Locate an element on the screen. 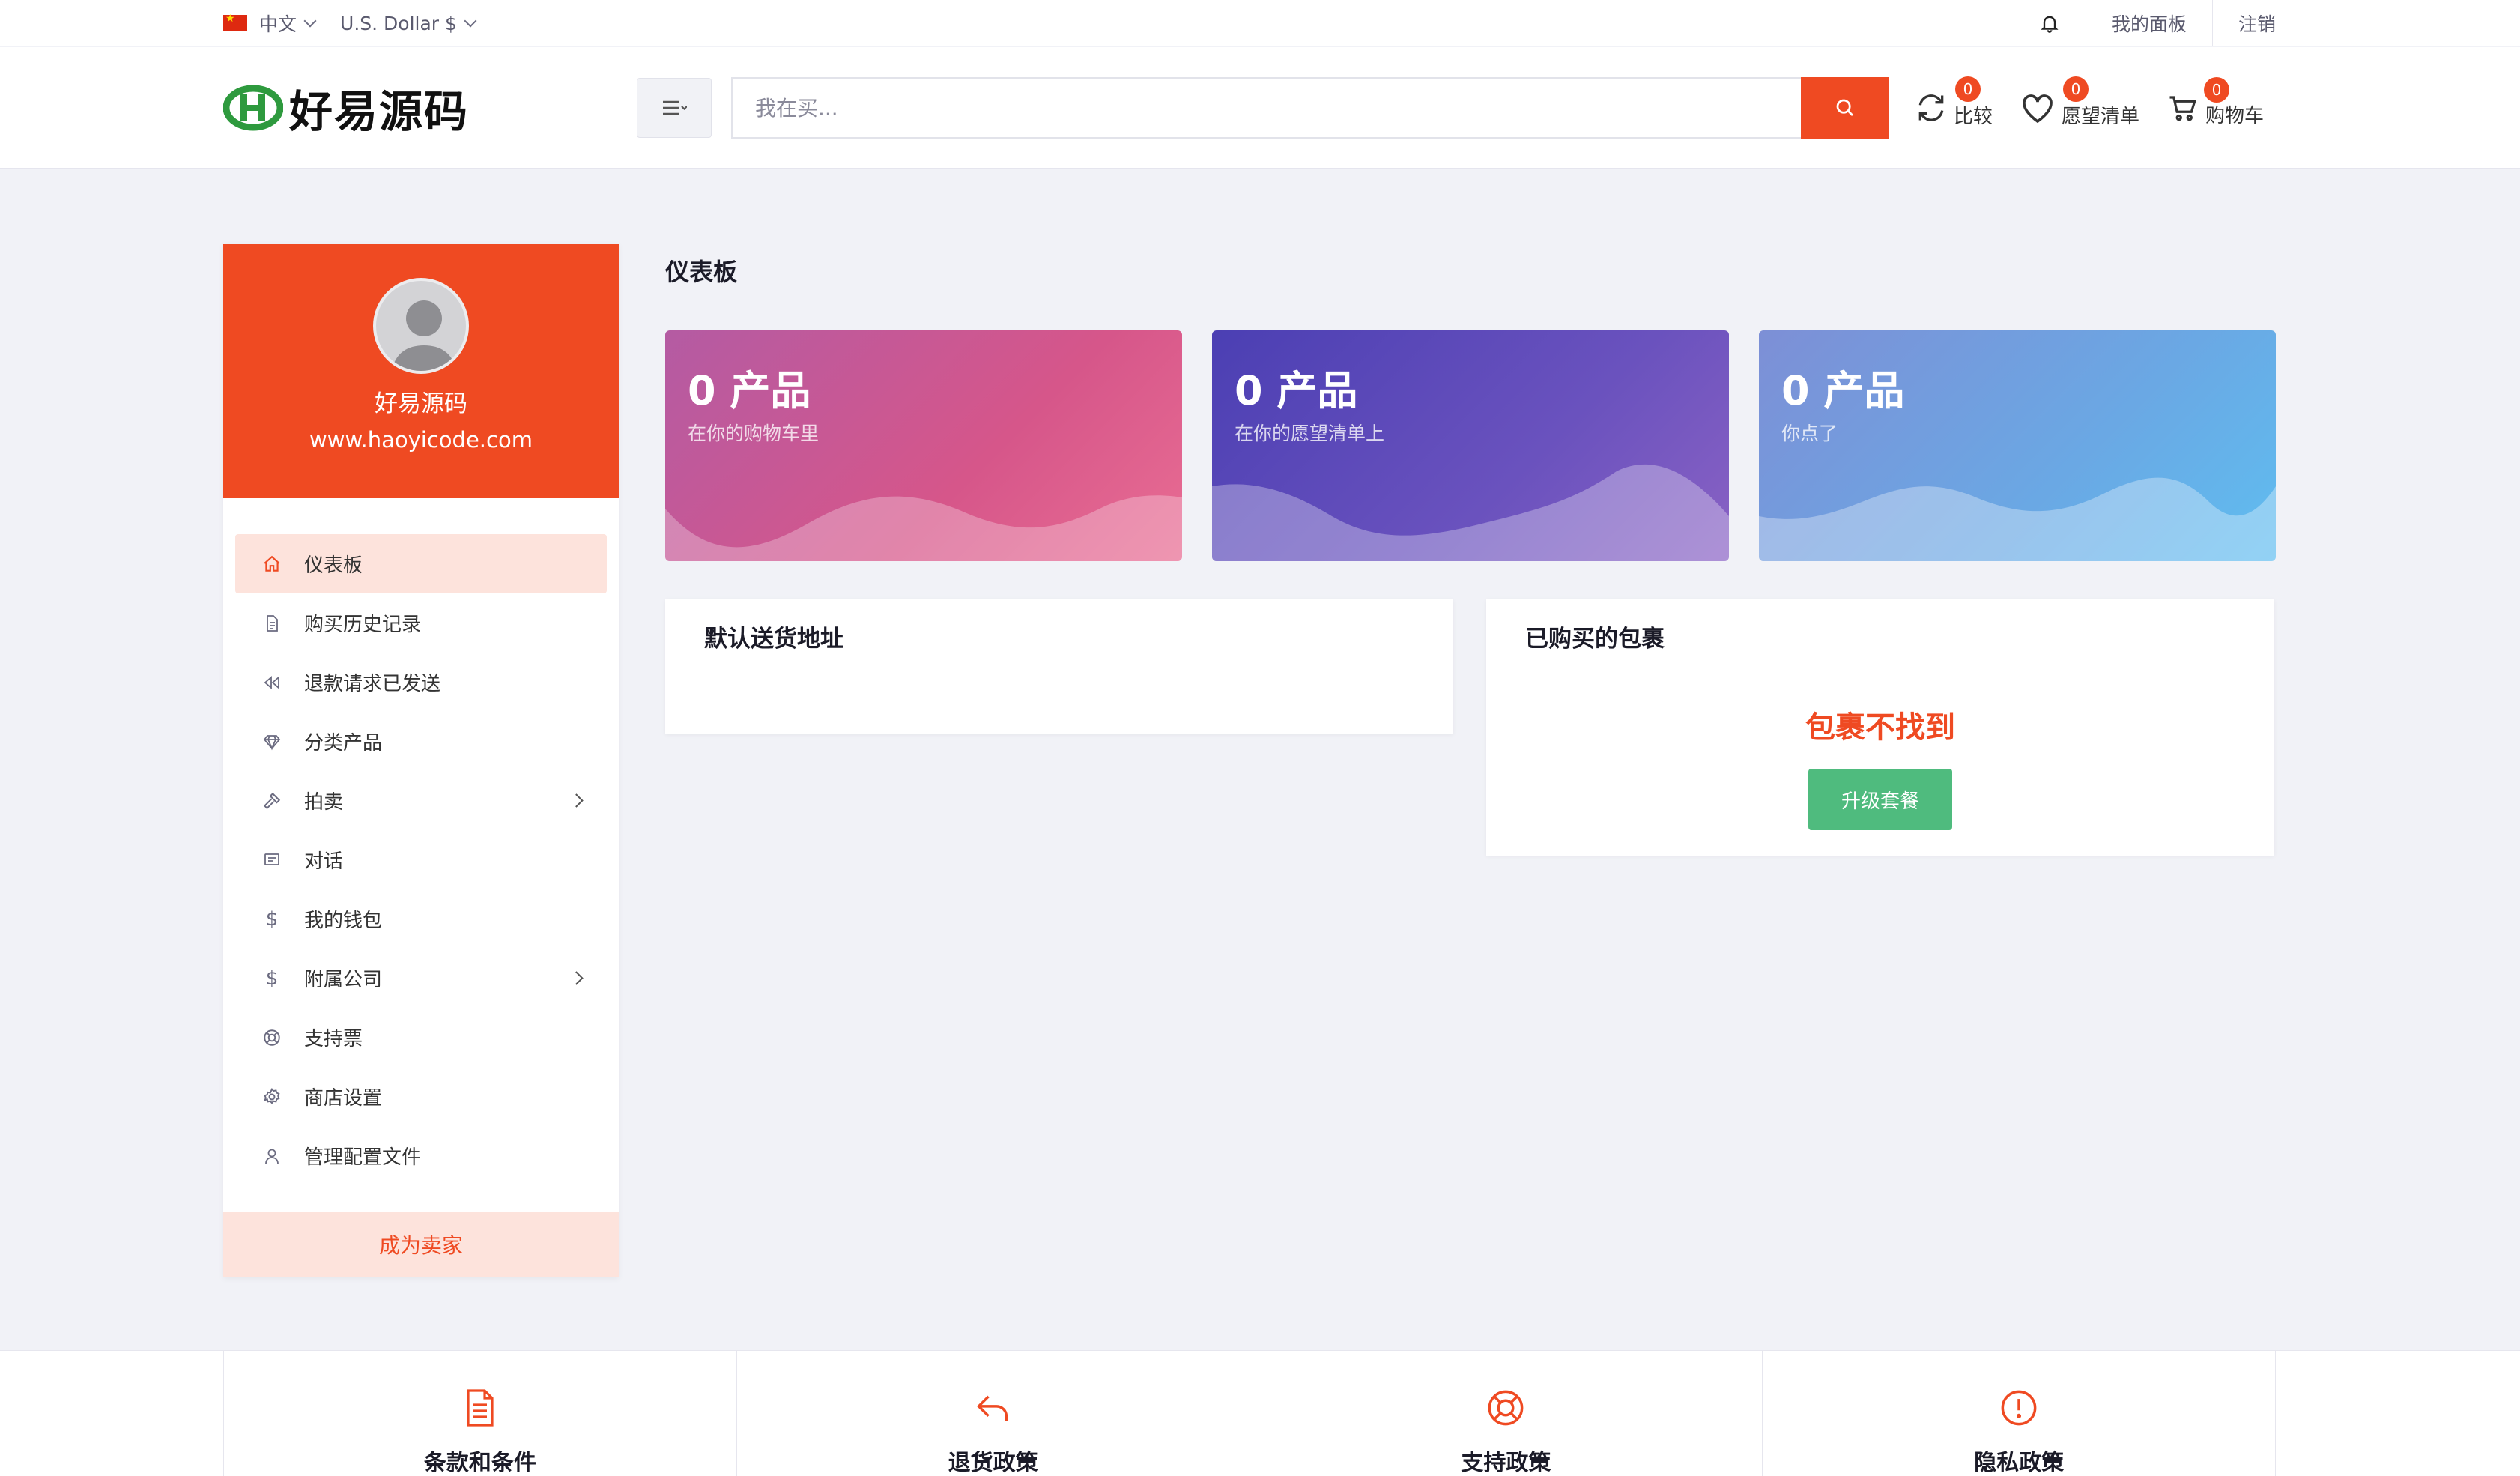 The image size is (2520, 1476). language-selector: 中文 is located at coordinates (270, 24).